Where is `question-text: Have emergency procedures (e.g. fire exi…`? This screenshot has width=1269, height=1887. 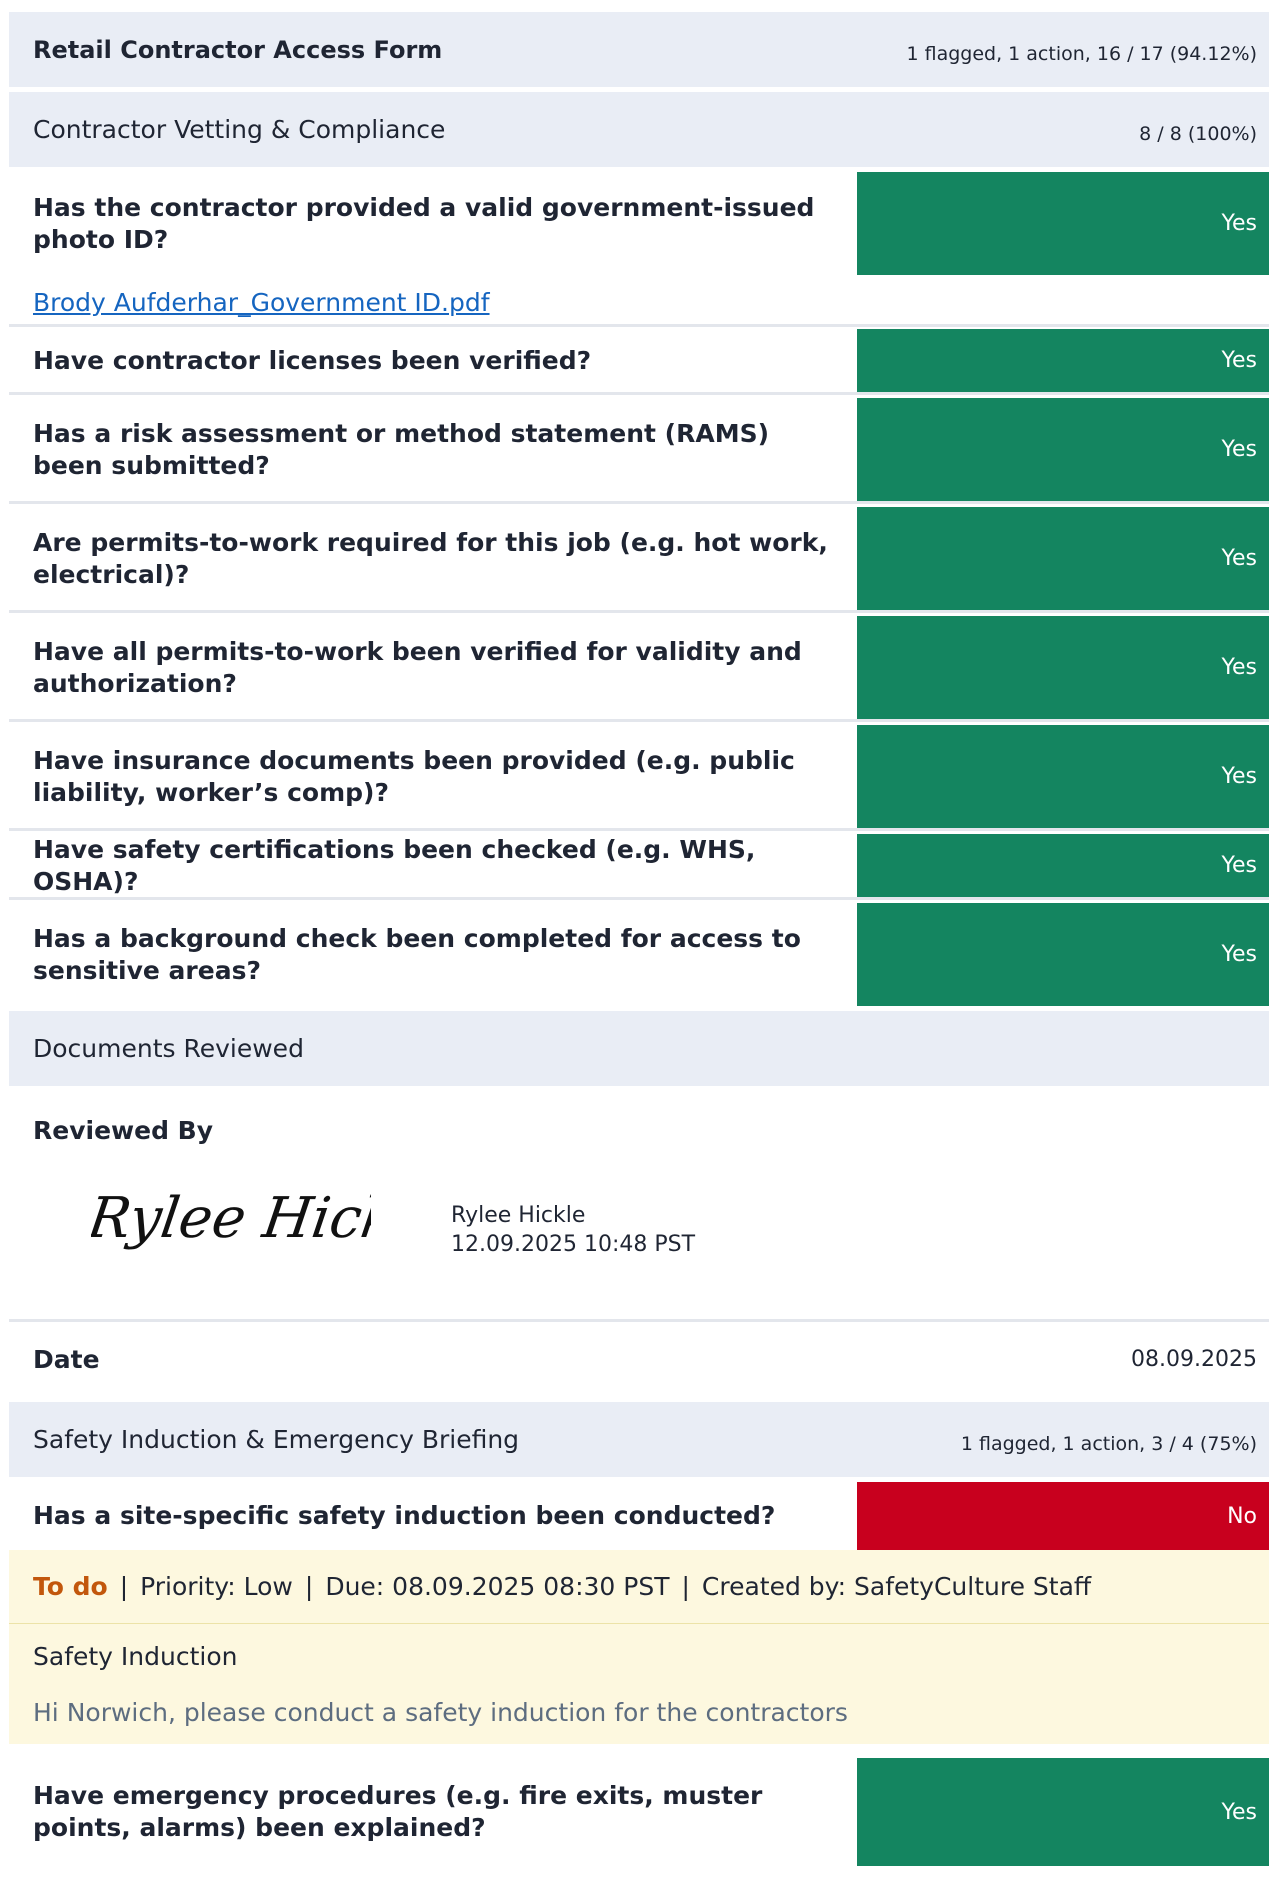 question-text: Have emergency procedures (e.g. fire exi… is located at coordinates (398, 1811).